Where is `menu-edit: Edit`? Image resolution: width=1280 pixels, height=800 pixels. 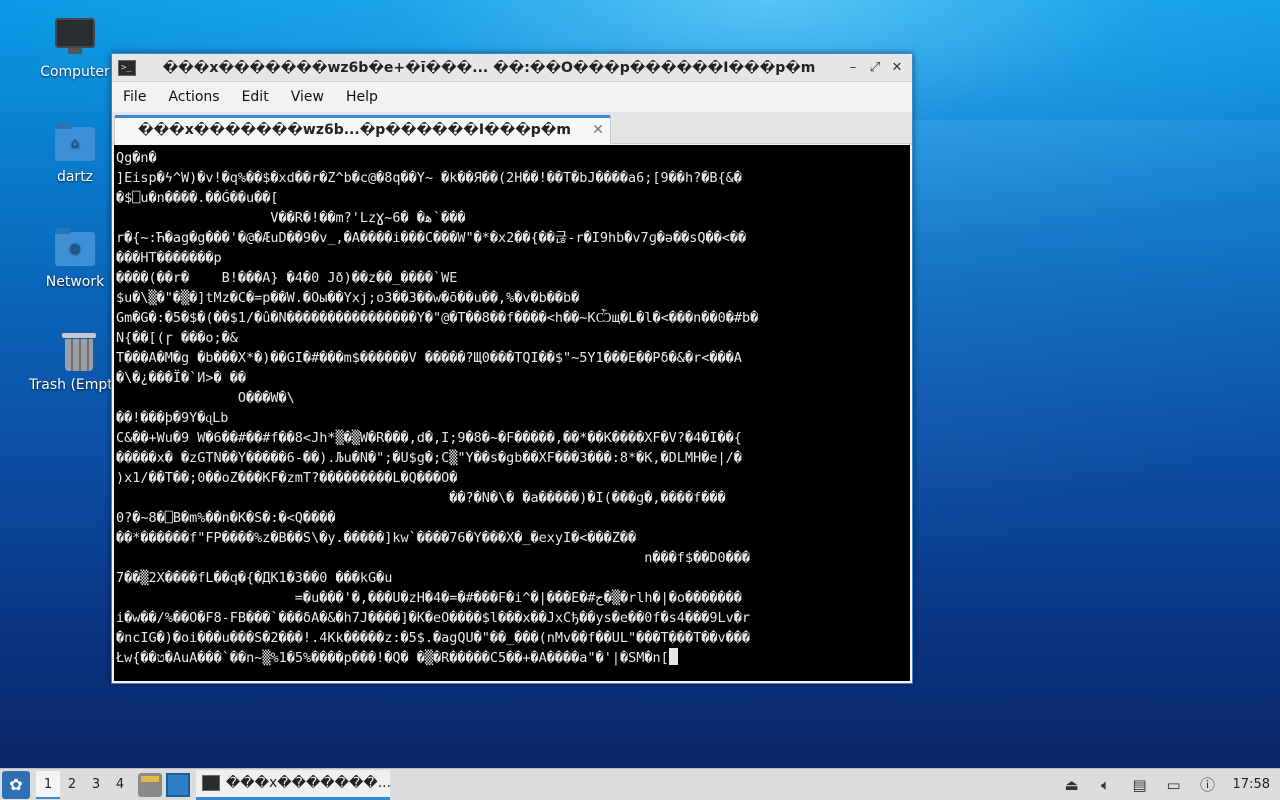
menu-edit: Edit is located at coordinates (255, 97).